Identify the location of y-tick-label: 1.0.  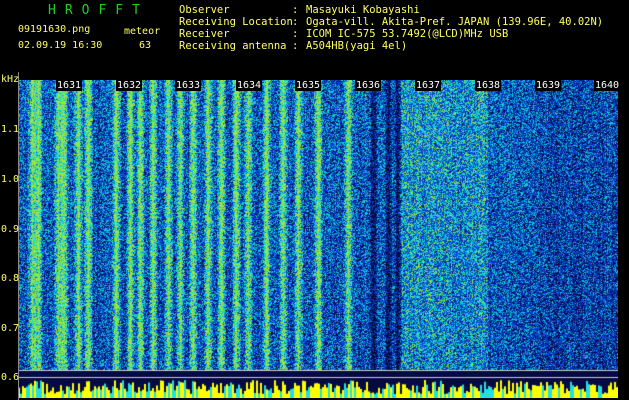
(10, 179).